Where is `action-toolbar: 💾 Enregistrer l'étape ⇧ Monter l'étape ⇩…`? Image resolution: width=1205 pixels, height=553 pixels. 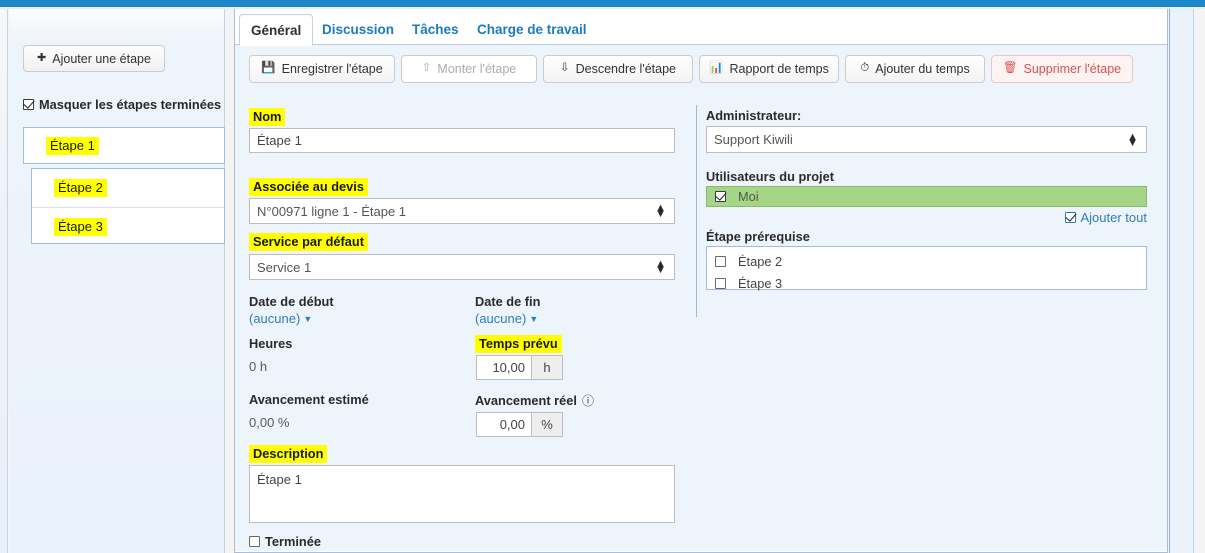 action-toolbar: 💾 Enregistrer l'étape ⇧ Monter l'étape ⇩… is located at coordinates (701, 72).